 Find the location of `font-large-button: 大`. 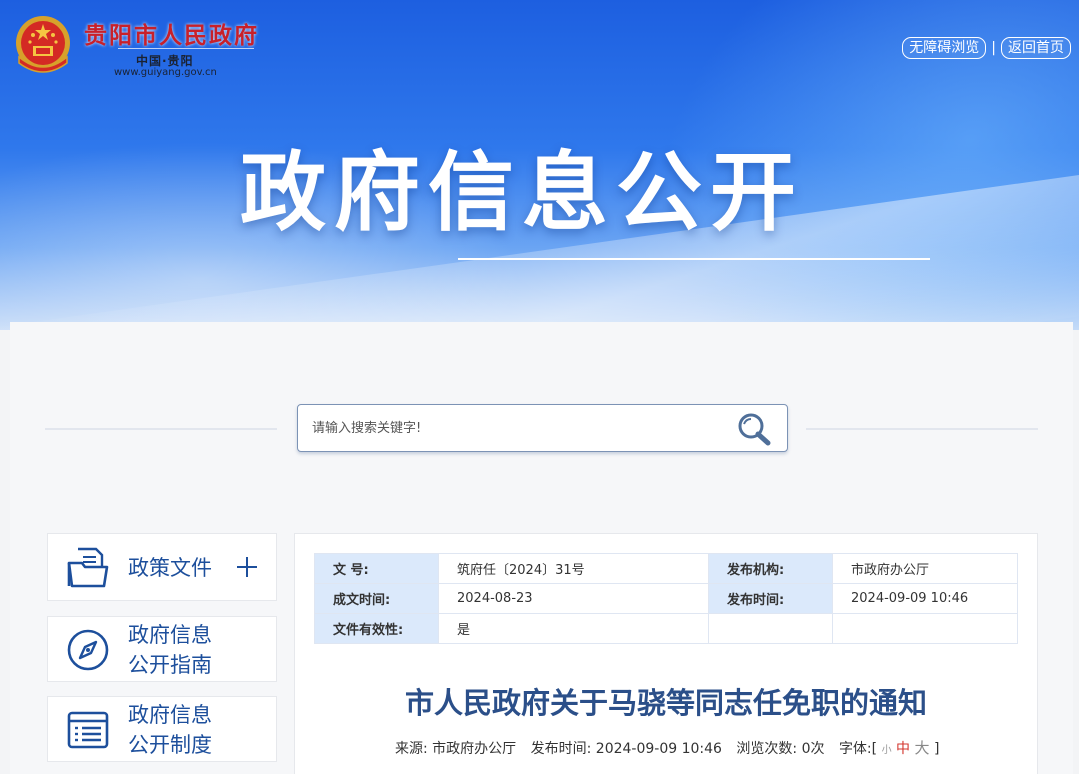

font-large-button: 大 is located at coordinates (921, 748).